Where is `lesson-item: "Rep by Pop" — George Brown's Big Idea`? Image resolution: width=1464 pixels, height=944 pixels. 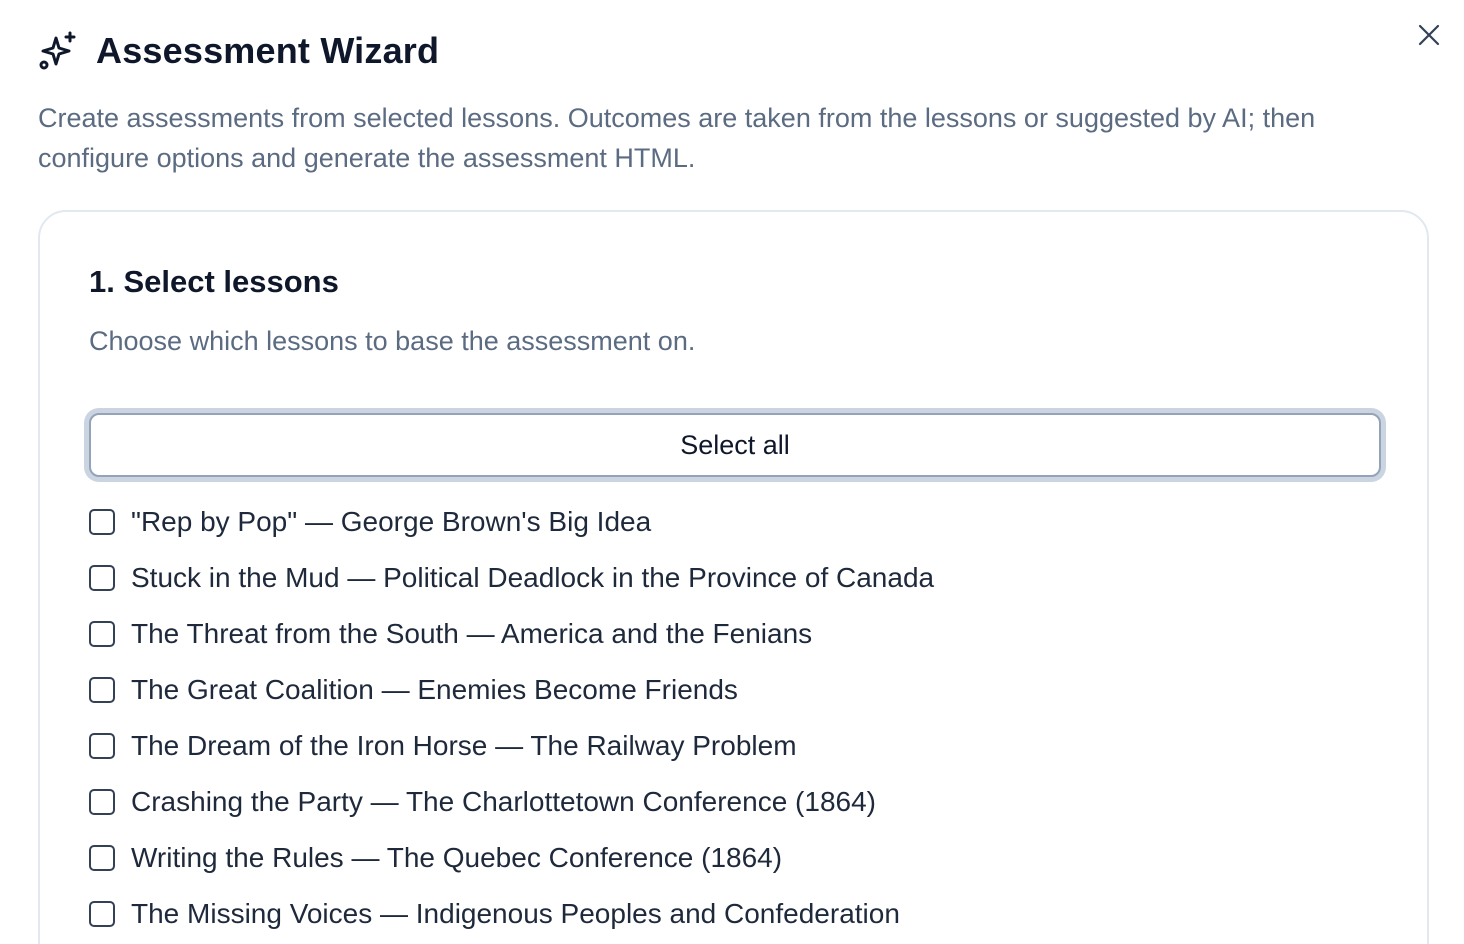 lesson-item: "Rep by Pop" — George Brown's Big Idea is located at coordinates (734, 522).